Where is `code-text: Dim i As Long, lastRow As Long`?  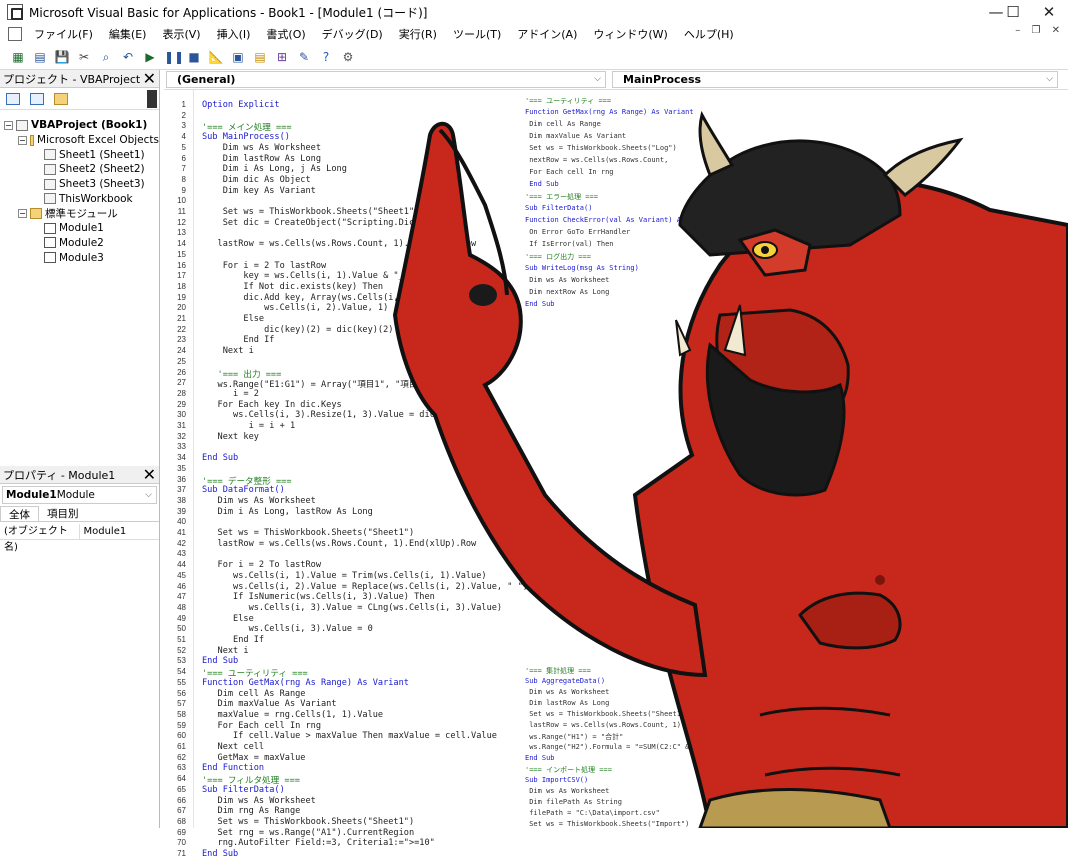
code-text: Dim i As Long, lastRow As Long is located at coordinates (287, 511).